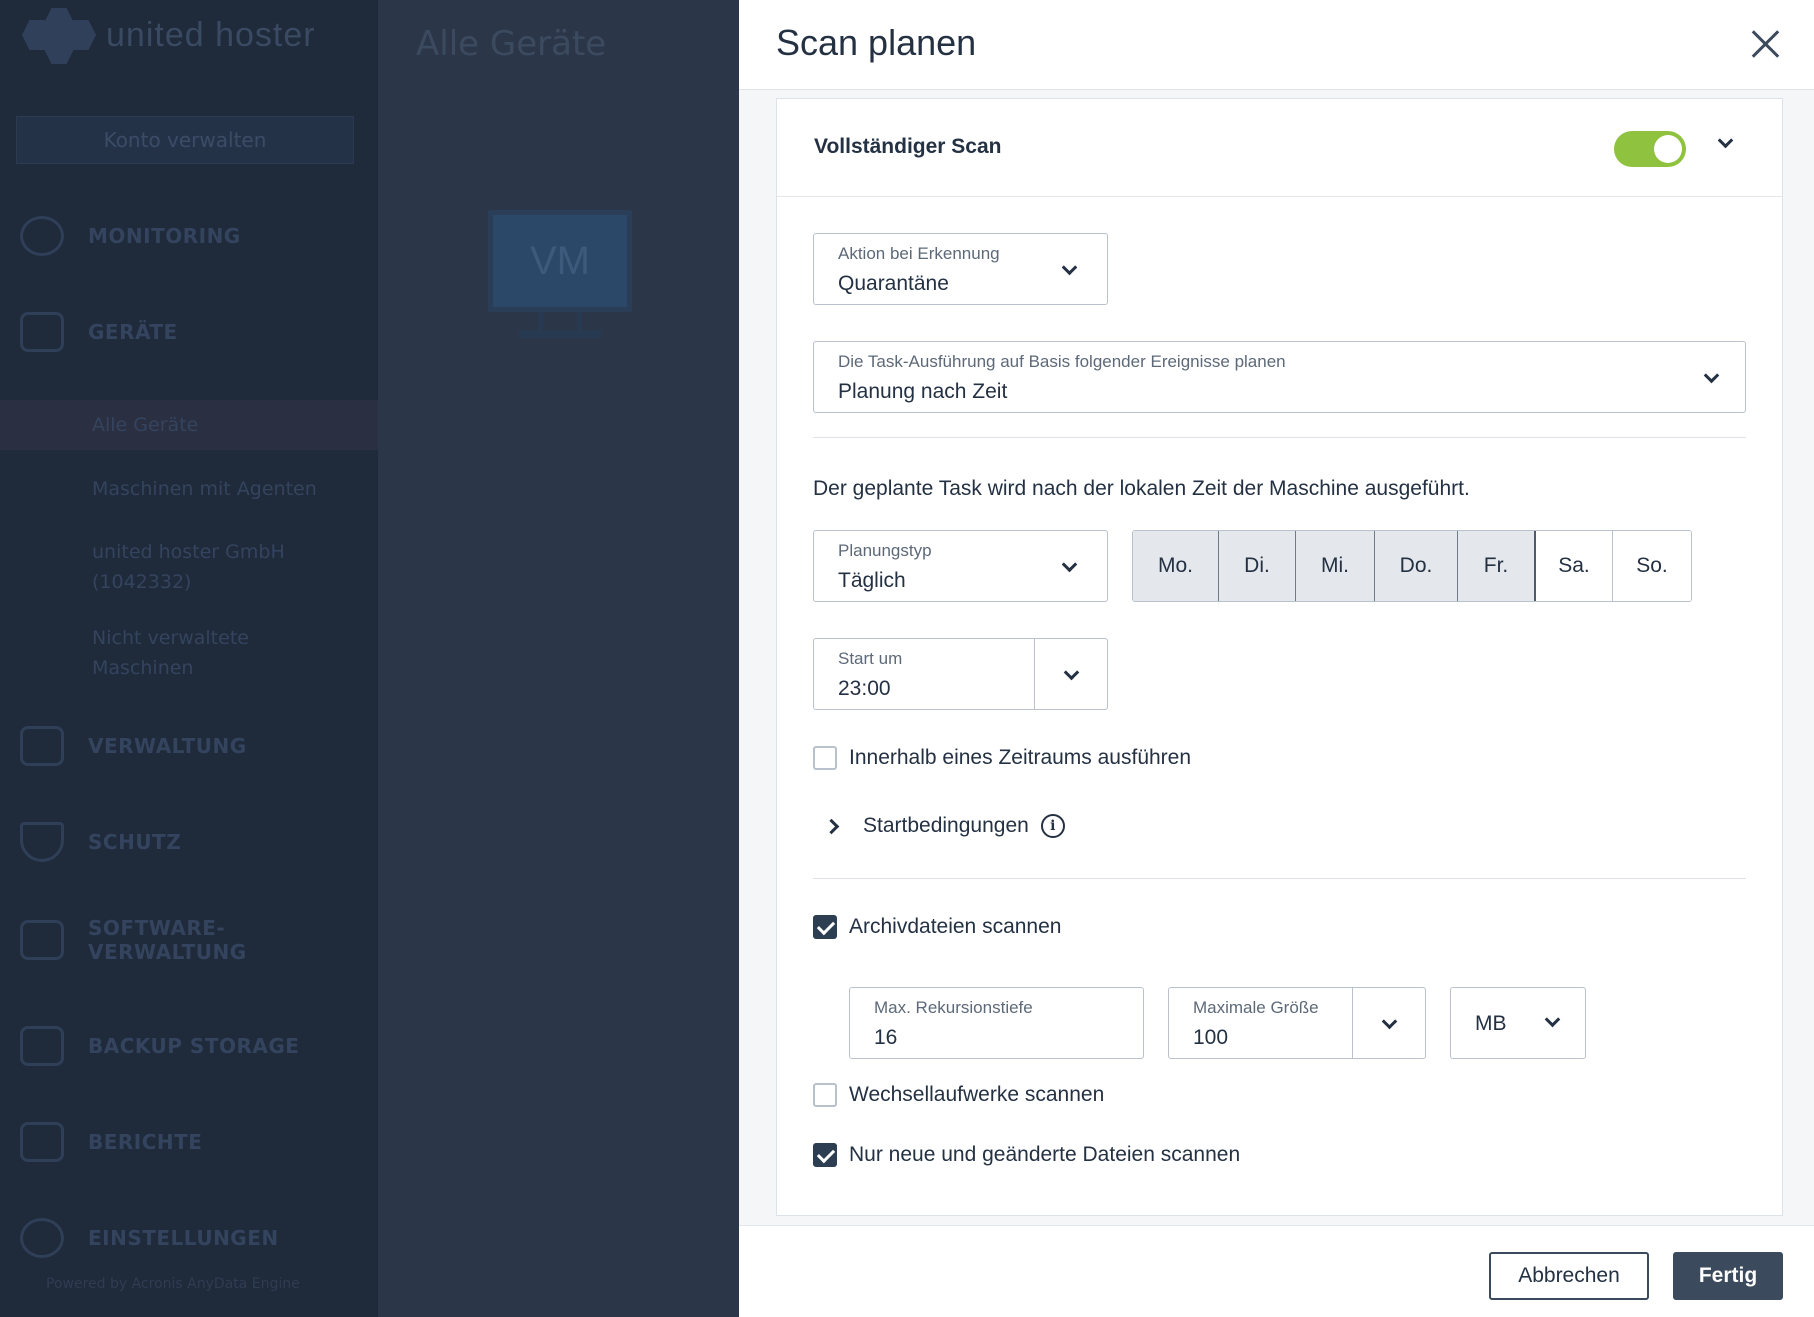  What do you see at coordinates (164, 236) in the screenshot?
I see `nav-label: MONITORING` at bounding box center [164, 236].